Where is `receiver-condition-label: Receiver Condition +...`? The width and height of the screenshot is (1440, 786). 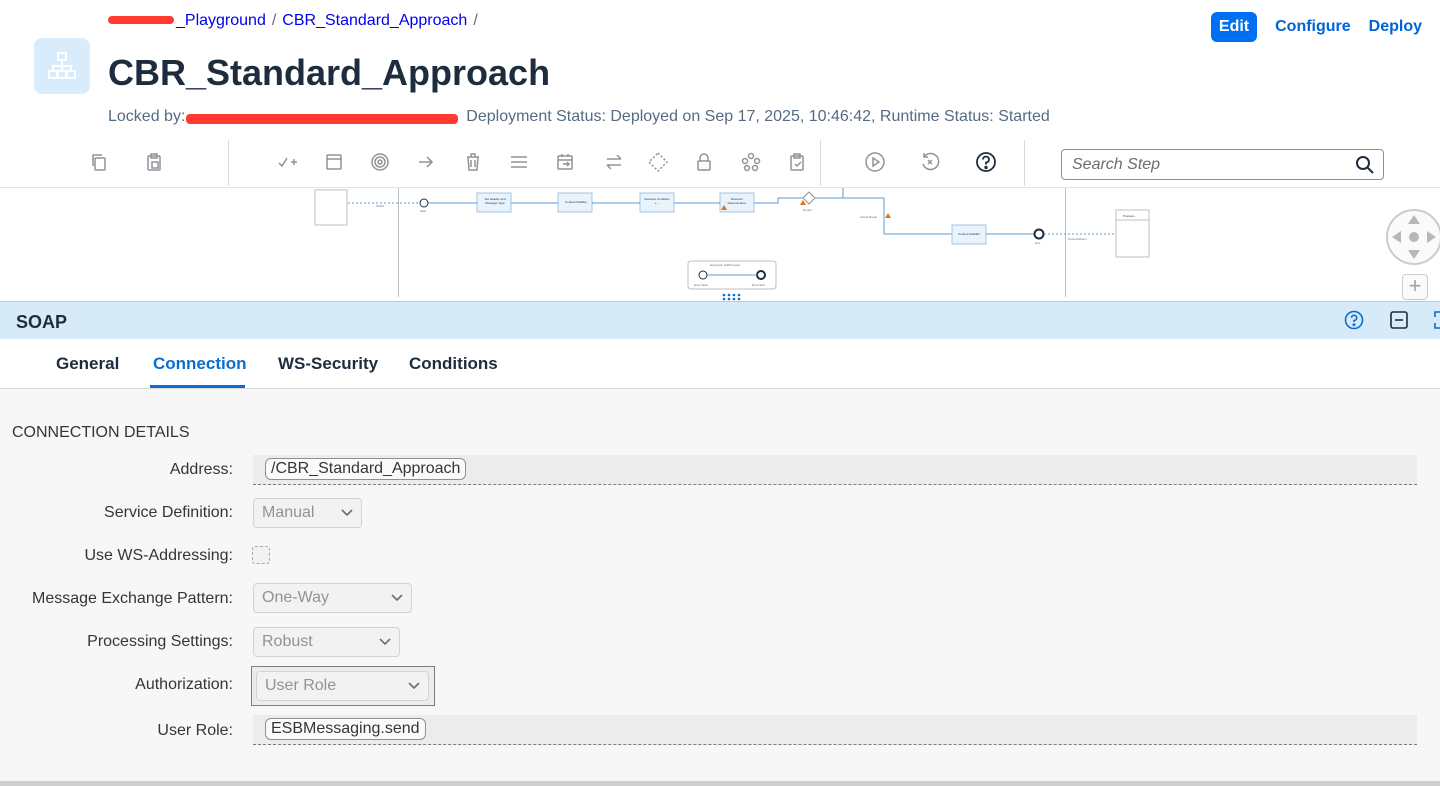 receiver-condition-label: Receiver Condition +... is located at coordinates (657, 201).